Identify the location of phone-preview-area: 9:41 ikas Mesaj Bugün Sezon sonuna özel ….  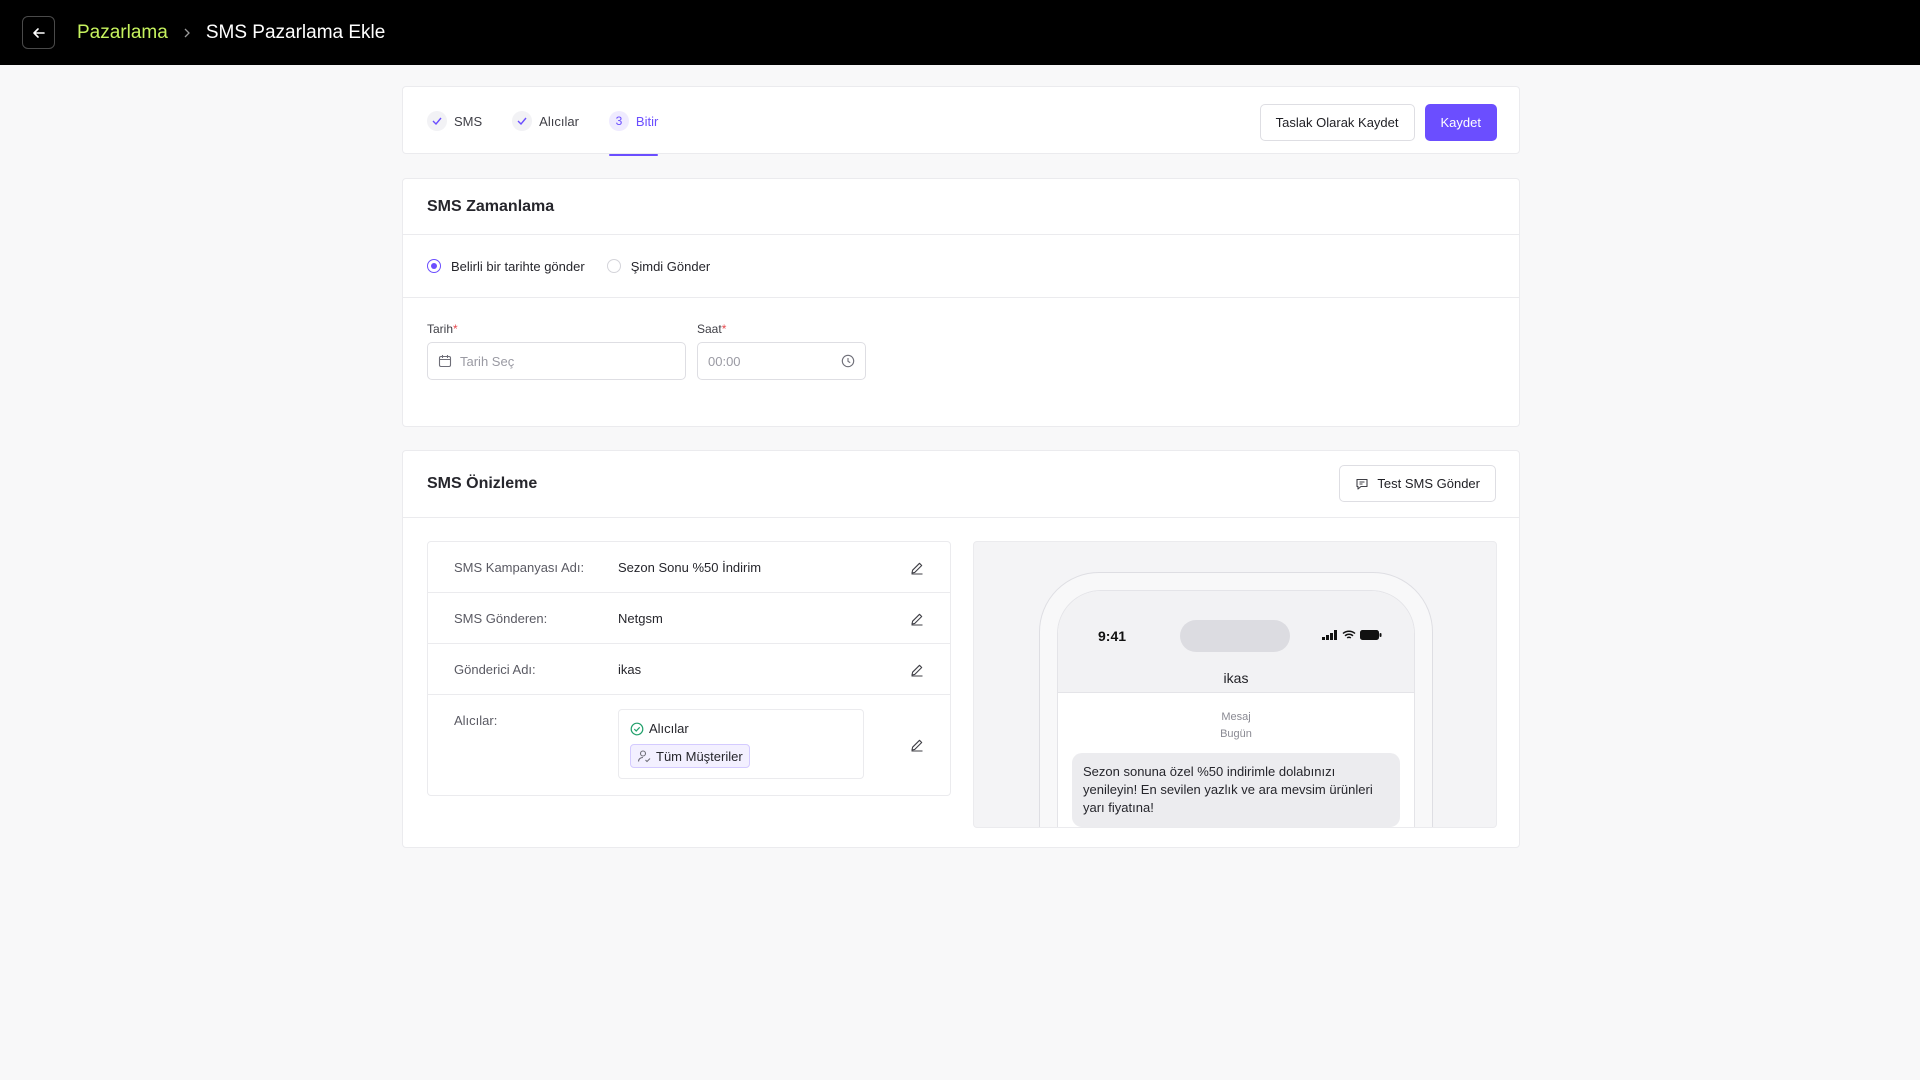
(1235, 684).